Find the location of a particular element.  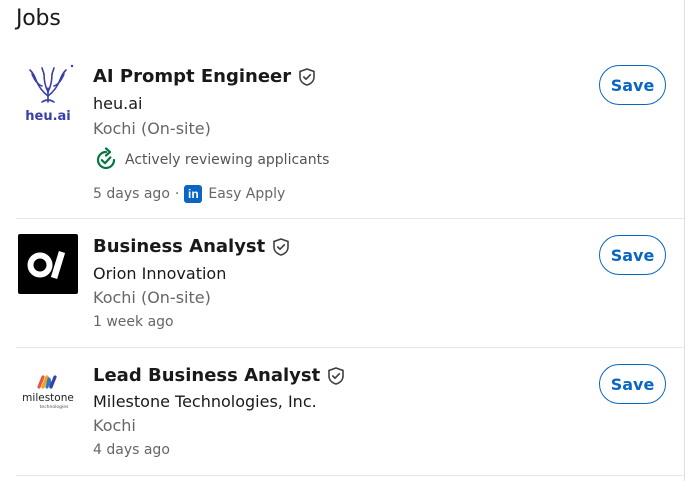

milestone-logo-subtext: technologies is located at coordinates (54, 407).